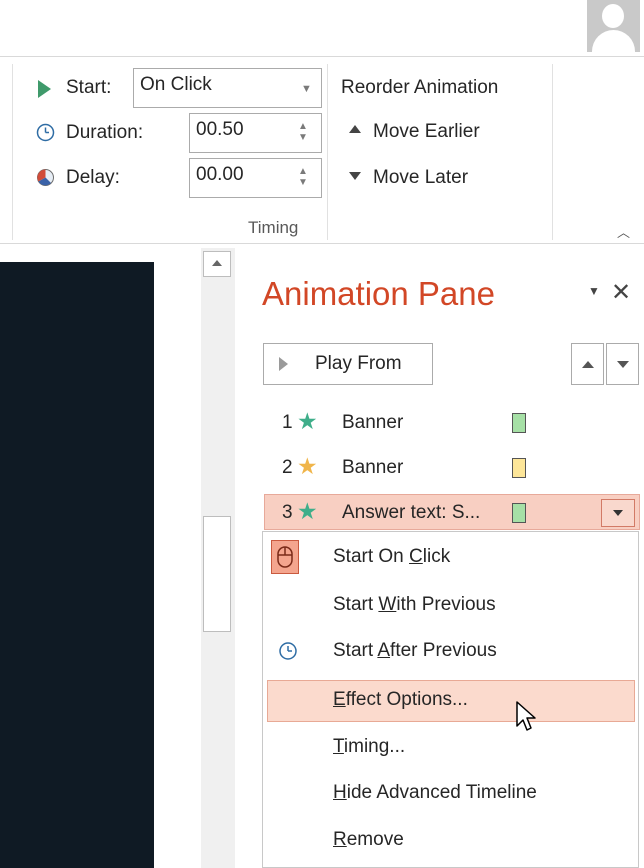 The image size is (644, 868). I want to click on delay-label: Delay:, so click(93, 177).